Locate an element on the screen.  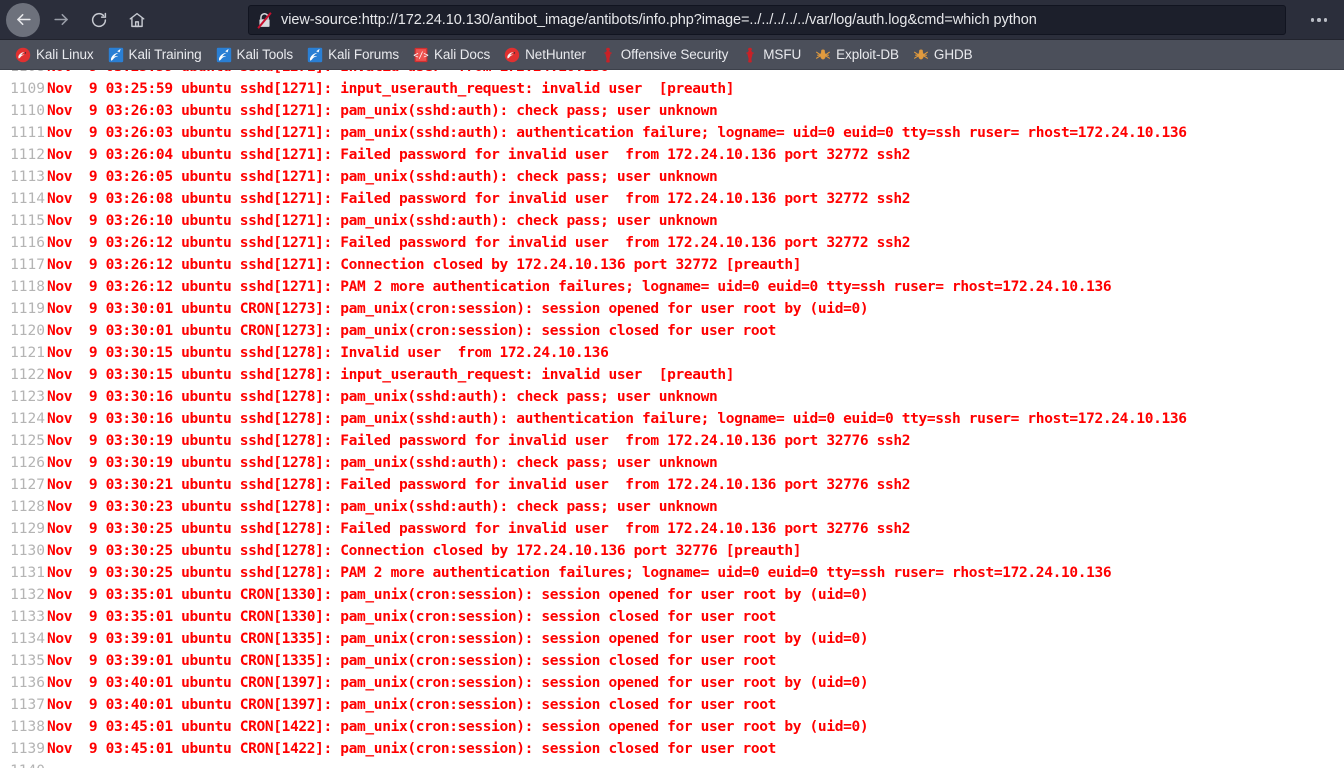
bookmark-label: MSFU is located at coordinates (782, 54).